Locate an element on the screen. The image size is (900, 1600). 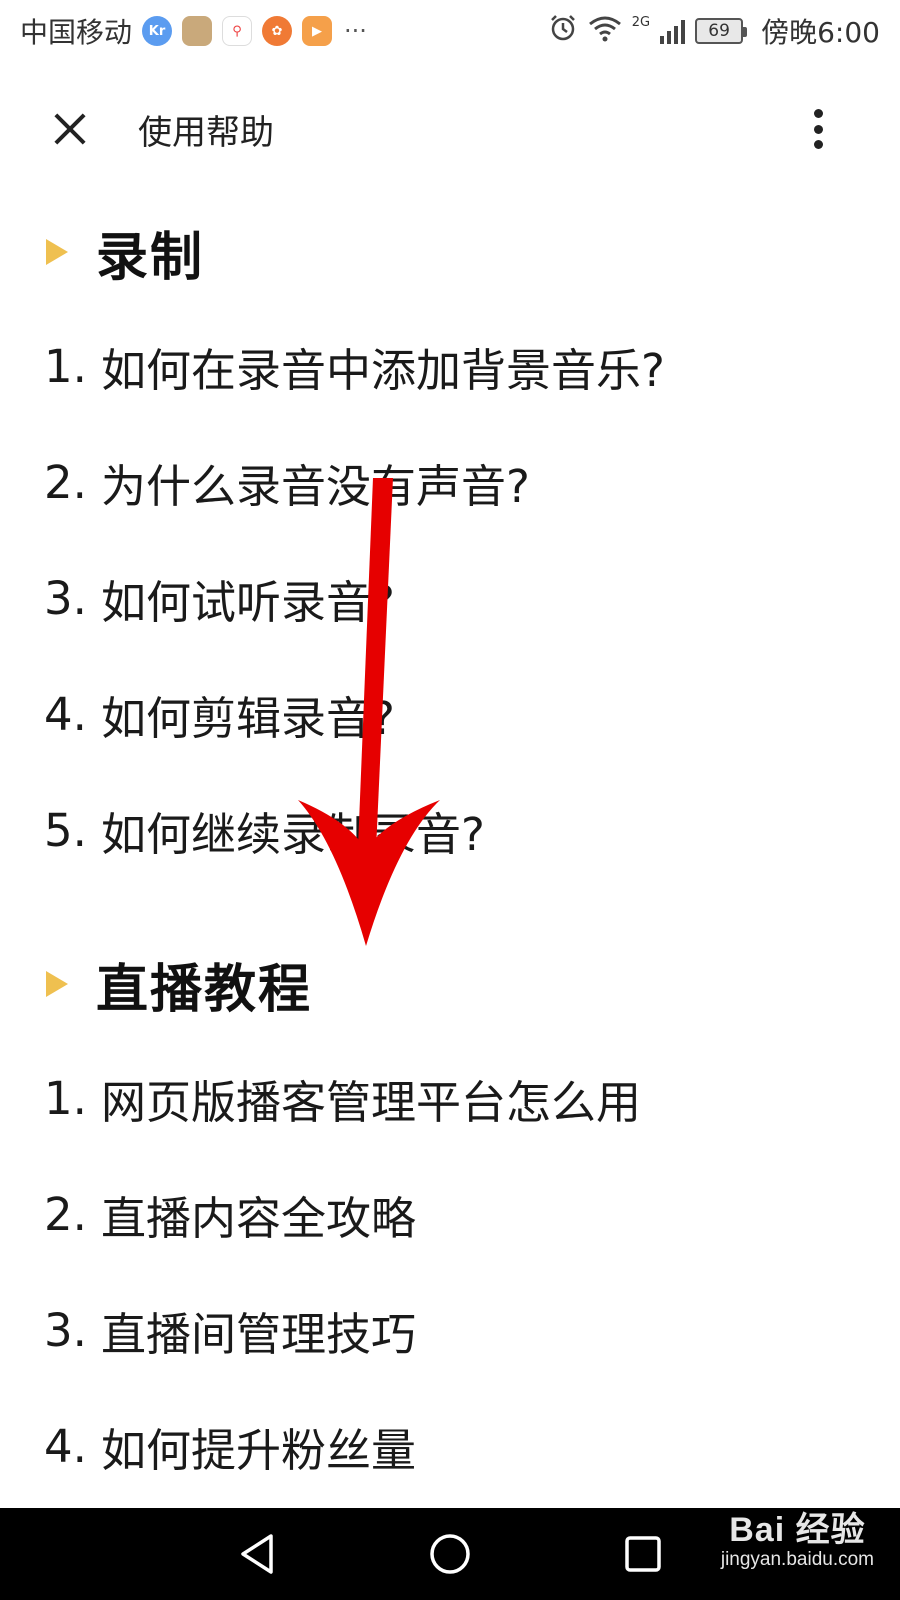
clock: 傍晚6:00 is located at coordinates (820, 32).